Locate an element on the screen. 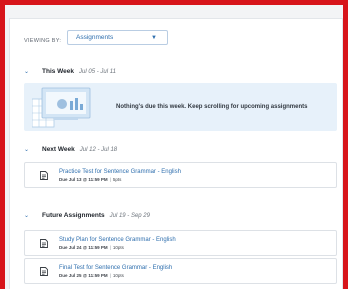 The height and width of the screenshot is (289, 348). due-date: Due Jul 24 @ 11:59 PM is located at coordinates (83, 247).